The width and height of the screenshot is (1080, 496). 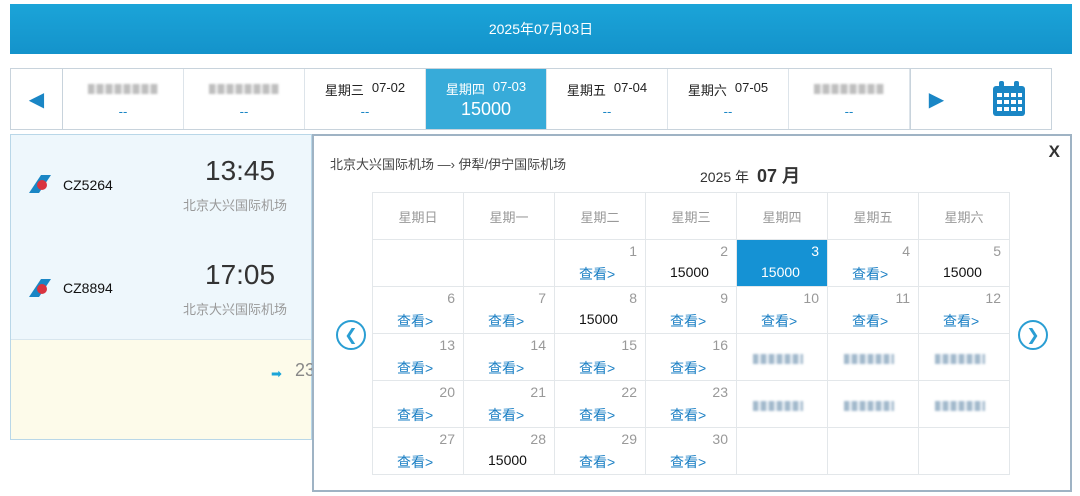 I want to click on calendar-day-cell: 16 查看>, so click(x=691, y=357).